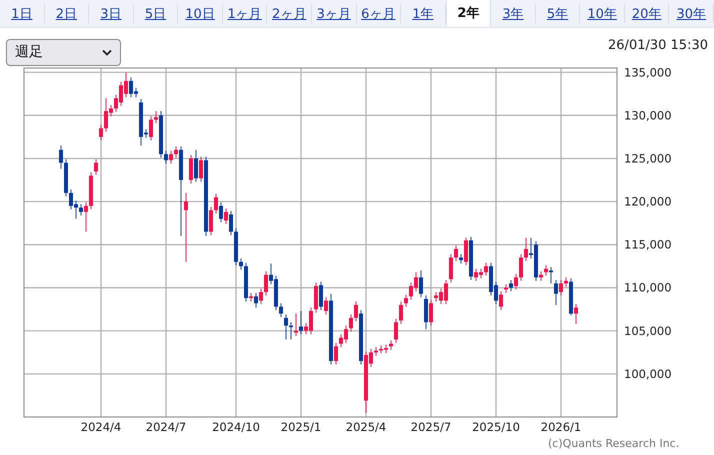 The image size is (714, 455). I want to click on period-tab: 2年, so click(469, 13).